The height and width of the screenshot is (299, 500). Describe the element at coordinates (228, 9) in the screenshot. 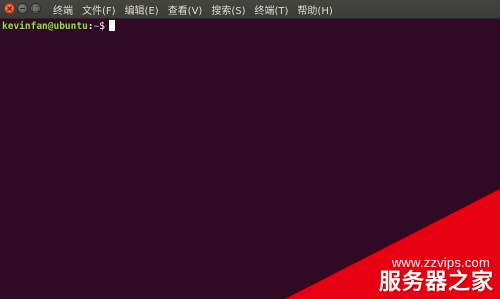

I see `menu-search: 搜索(S)` at that location.